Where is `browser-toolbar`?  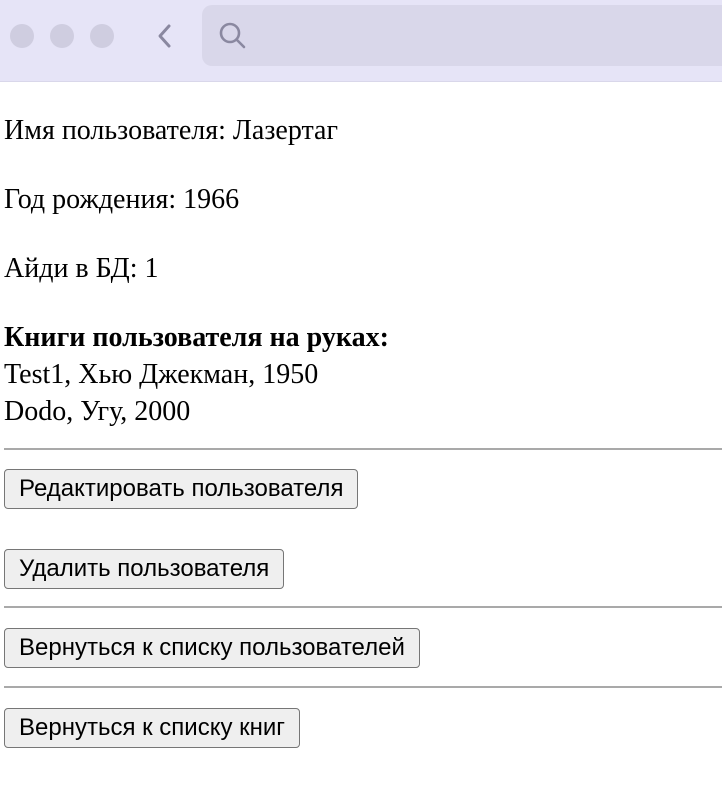 browser-toolbar is located at coordinates (361, 41).